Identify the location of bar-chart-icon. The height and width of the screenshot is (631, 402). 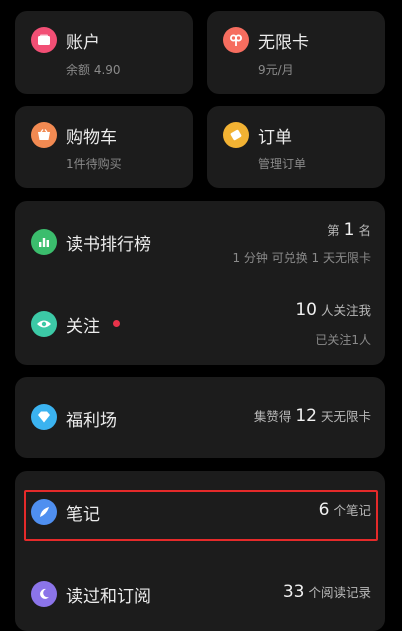
(44, 242).